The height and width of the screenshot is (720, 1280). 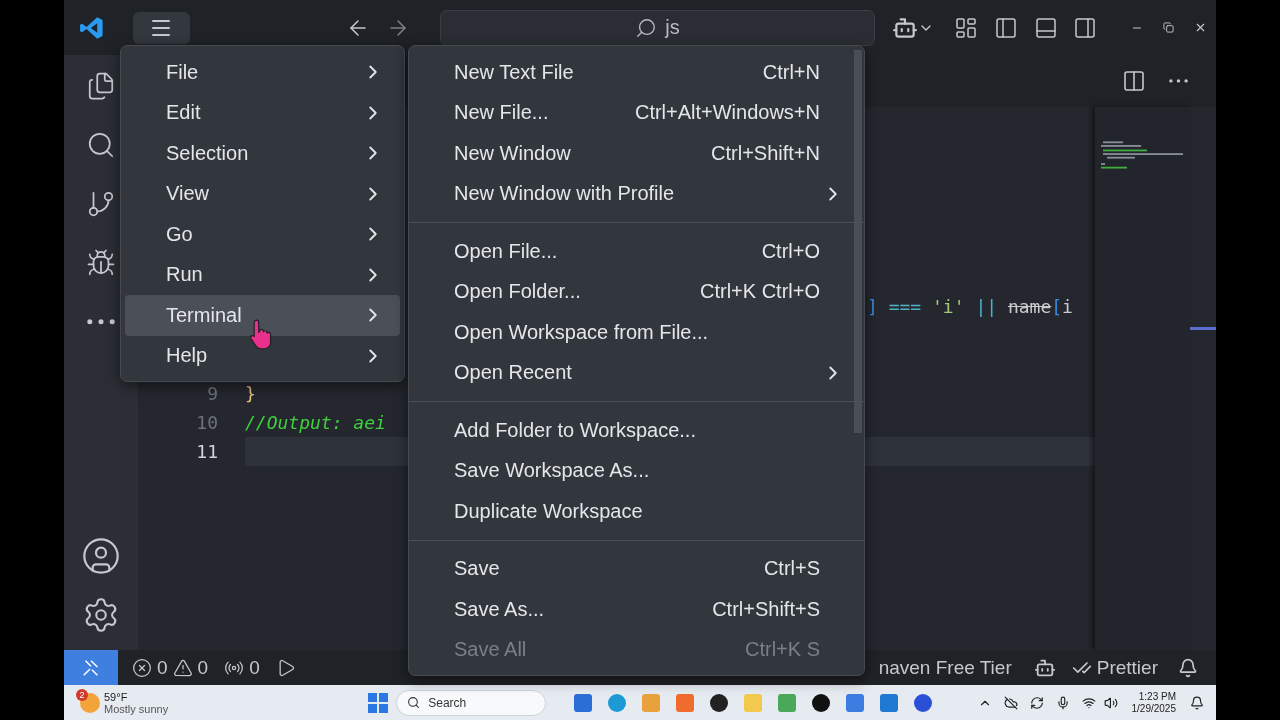 What do you see at coordinates (765, 153) in the screenshot?
I see `shortcut-text: Ctrl+Shift+N` at bounding box center [765, 153].